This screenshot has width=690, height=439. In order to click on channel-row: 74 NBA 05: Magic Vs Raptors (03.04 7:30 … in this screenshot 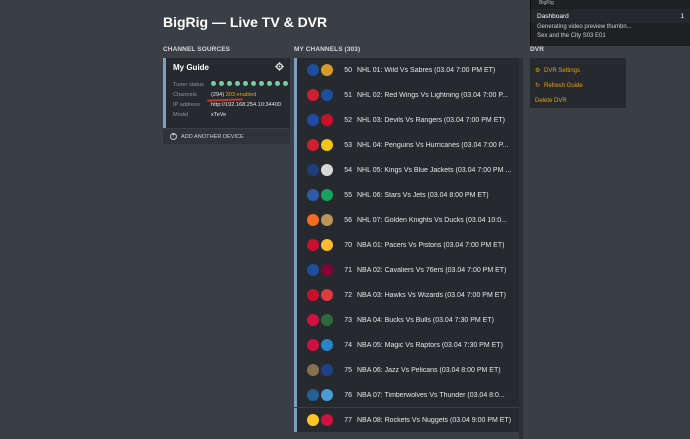, I will do `click(408, 345)`.